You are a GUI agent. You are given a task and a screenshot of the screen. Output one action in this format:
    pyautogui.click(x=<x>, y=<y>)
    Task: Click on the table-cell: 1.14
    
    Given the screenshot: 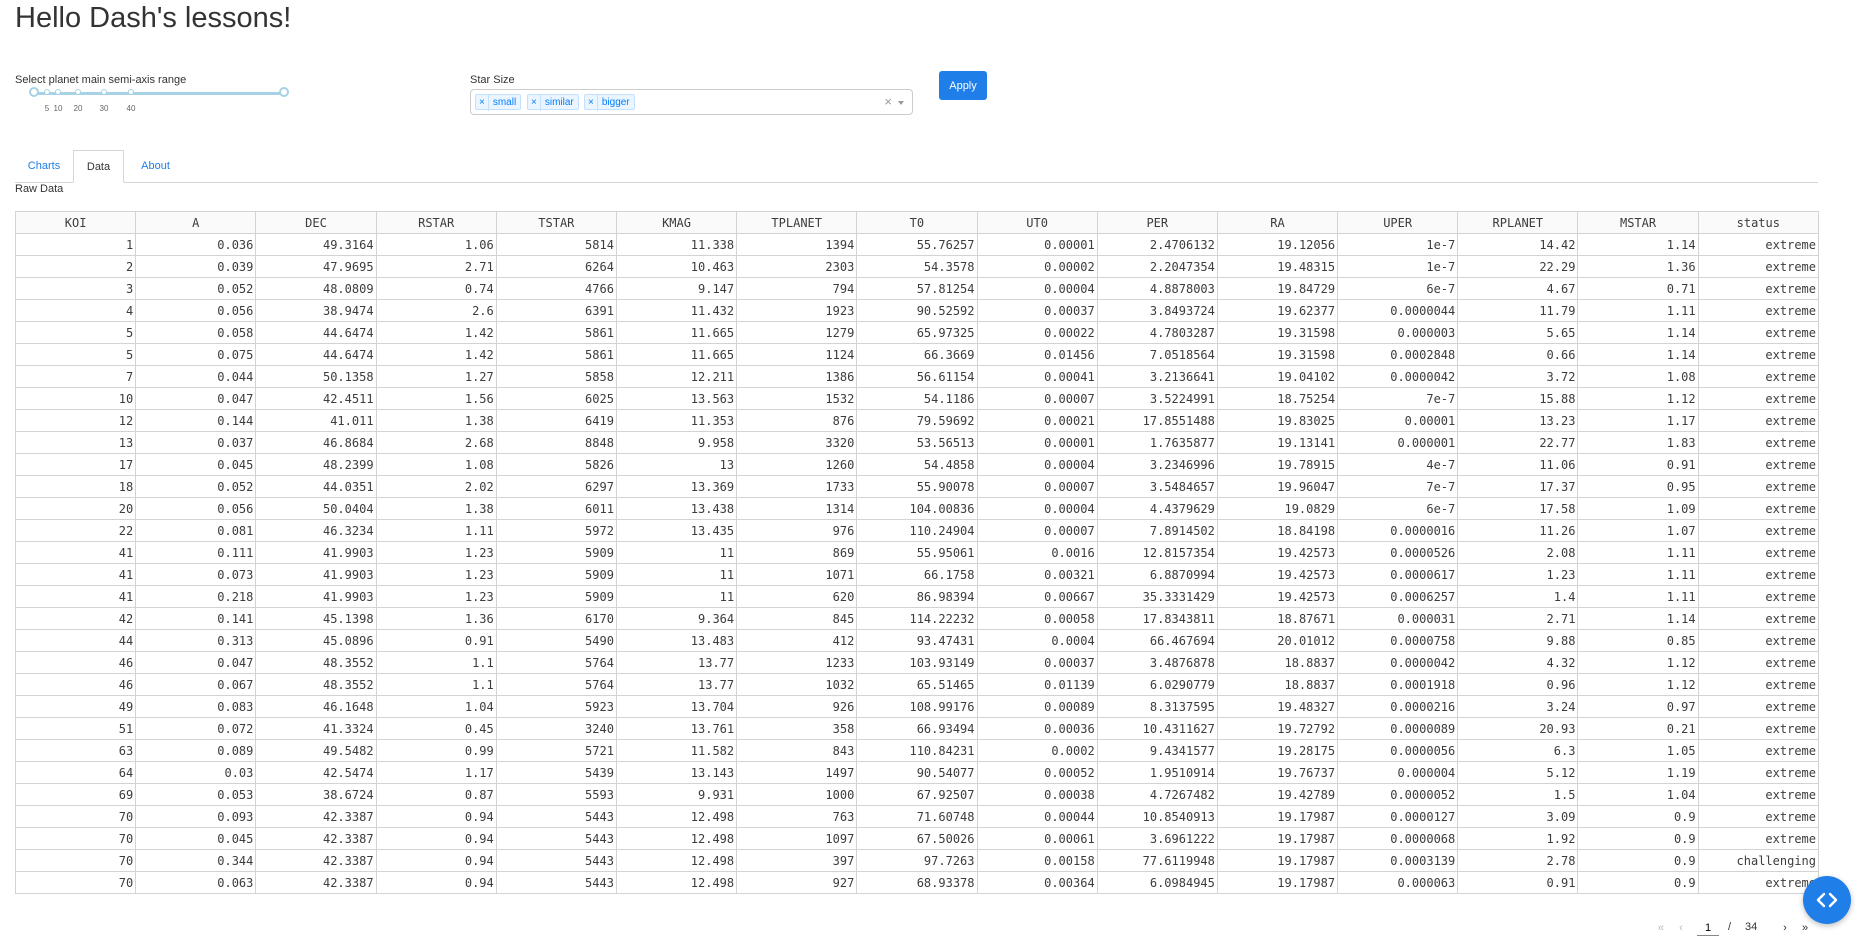 What is the action you would take?
    pyautogui.click(x=1638, y=244)
    